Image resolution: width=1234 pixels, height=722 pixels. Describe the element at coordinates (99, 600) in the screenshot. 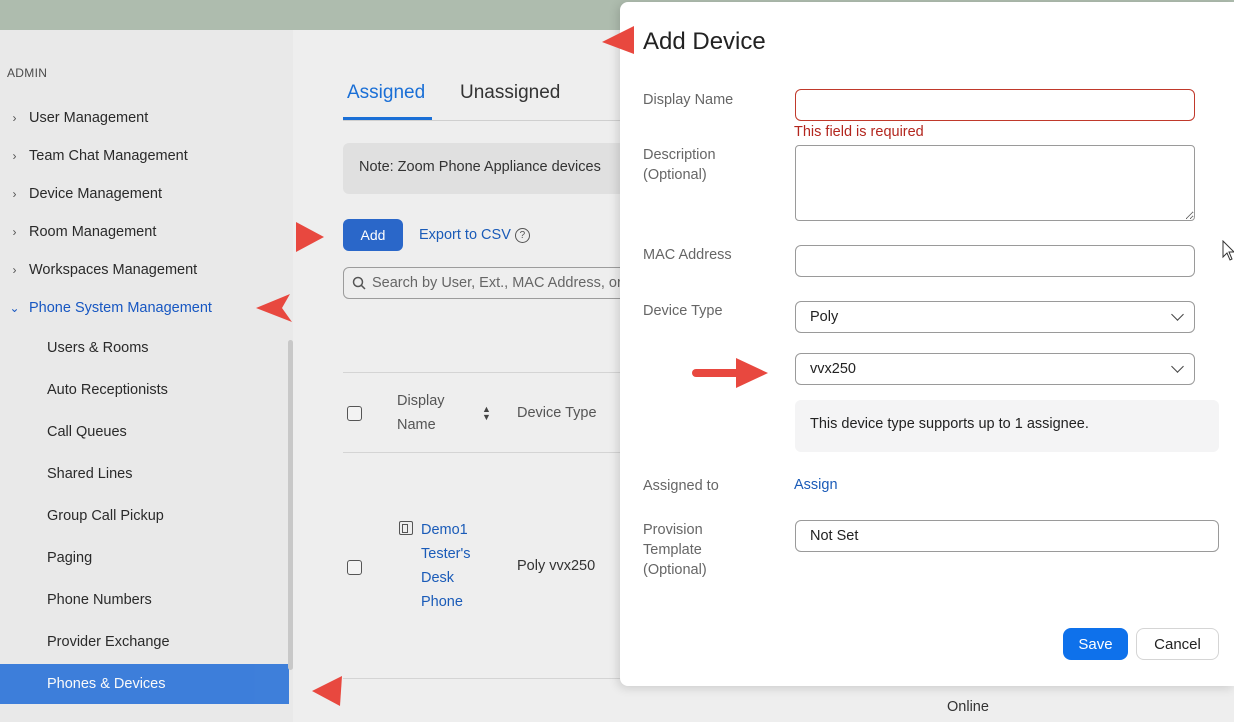

I see `sidebar-item-label: Phone Numbers` at that location.